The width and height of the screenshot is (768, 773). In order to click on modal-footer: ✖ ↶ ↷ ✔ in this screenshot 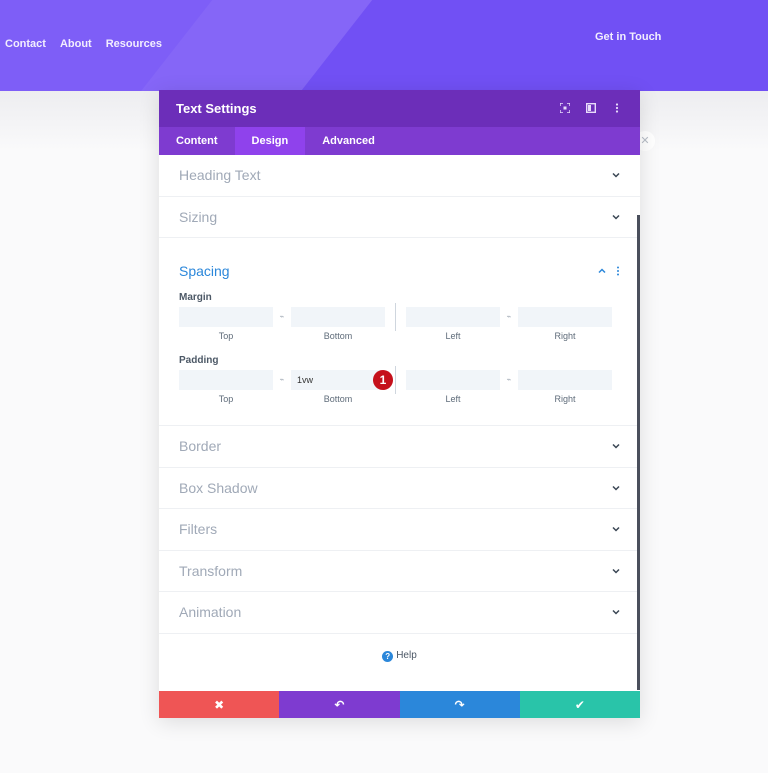, I will do `click(399, 704)`.